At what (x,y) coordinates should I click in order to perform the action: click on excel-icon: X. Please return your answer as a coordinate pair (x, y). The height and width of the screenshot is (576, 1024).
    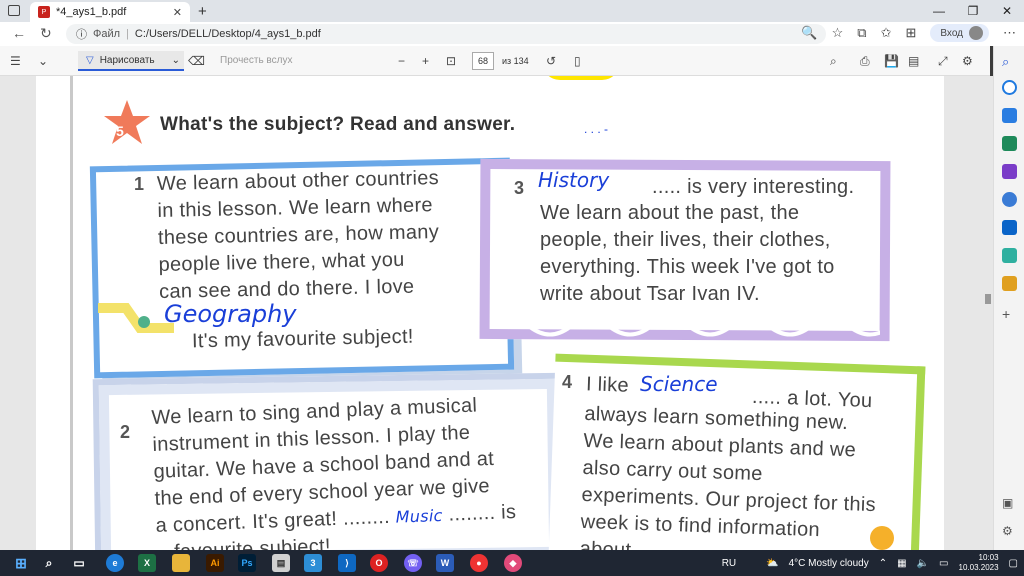
    Looking at the image, I should click on (147, 563).